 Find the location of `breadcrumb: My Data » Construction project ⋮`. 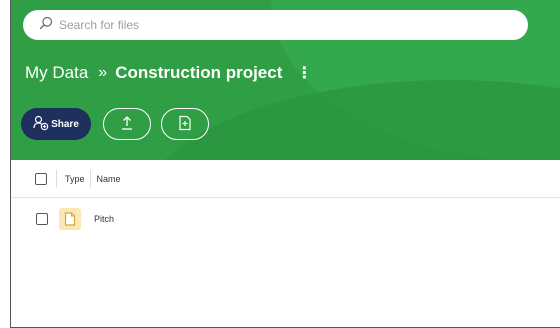

breadcrumb: My Data » Construction project ⋮ is located at coordinates (168, 73).